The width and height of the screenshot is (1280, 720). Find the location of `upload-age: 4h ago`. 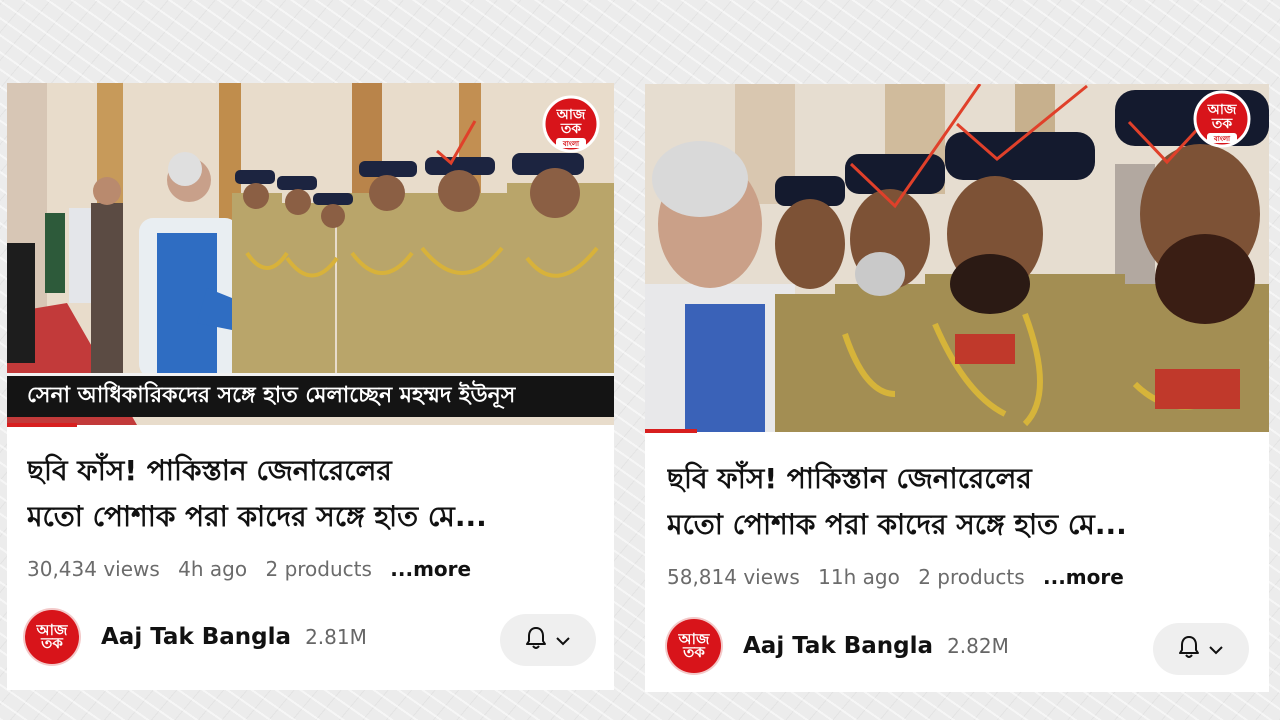

upload-age: 4h ago is located at coordinates (213, 569).